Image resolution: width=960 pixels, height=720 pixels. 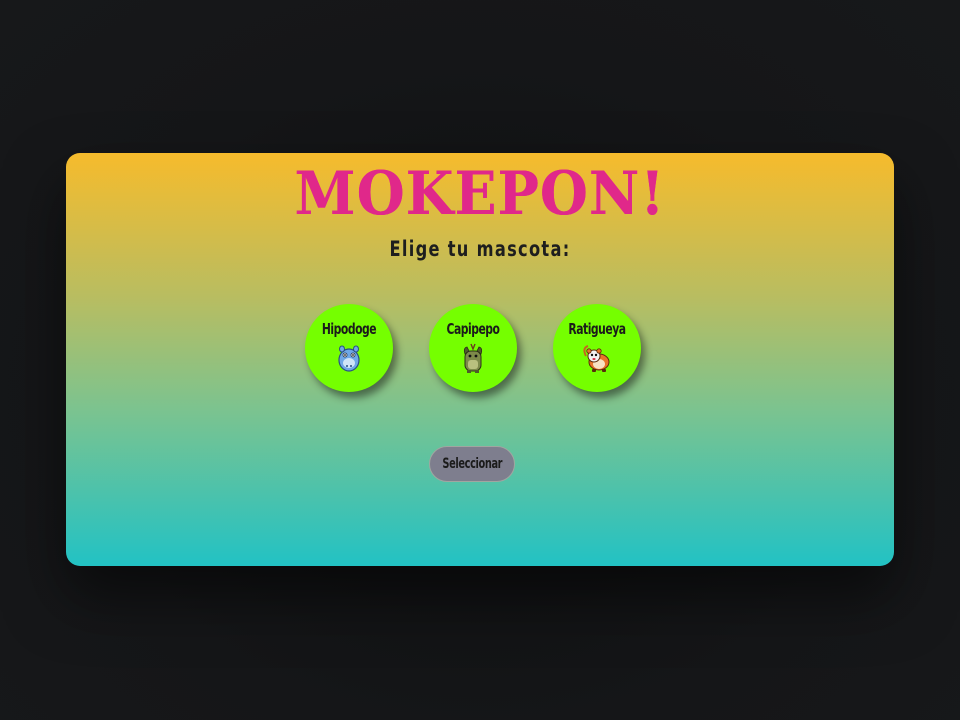 What do you see at coordinates (473, 329) in the screenshot?
I see `pet-label: Capipepo` at bounding box center [473, 329].